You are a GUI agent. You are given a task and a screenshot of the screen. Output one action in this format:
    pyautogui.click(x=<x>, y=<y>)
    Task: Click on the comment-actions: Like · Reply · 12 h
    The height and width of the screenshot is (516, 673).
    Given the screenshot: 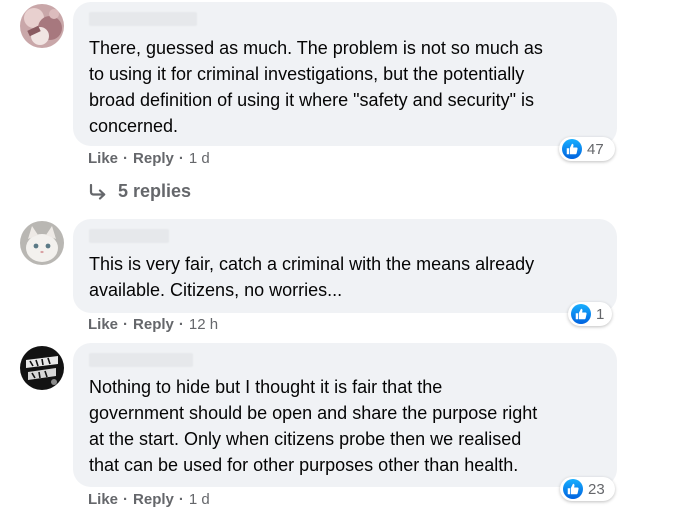 What is the action you would take?
    pyautogui.click(x=153, y=324)
    